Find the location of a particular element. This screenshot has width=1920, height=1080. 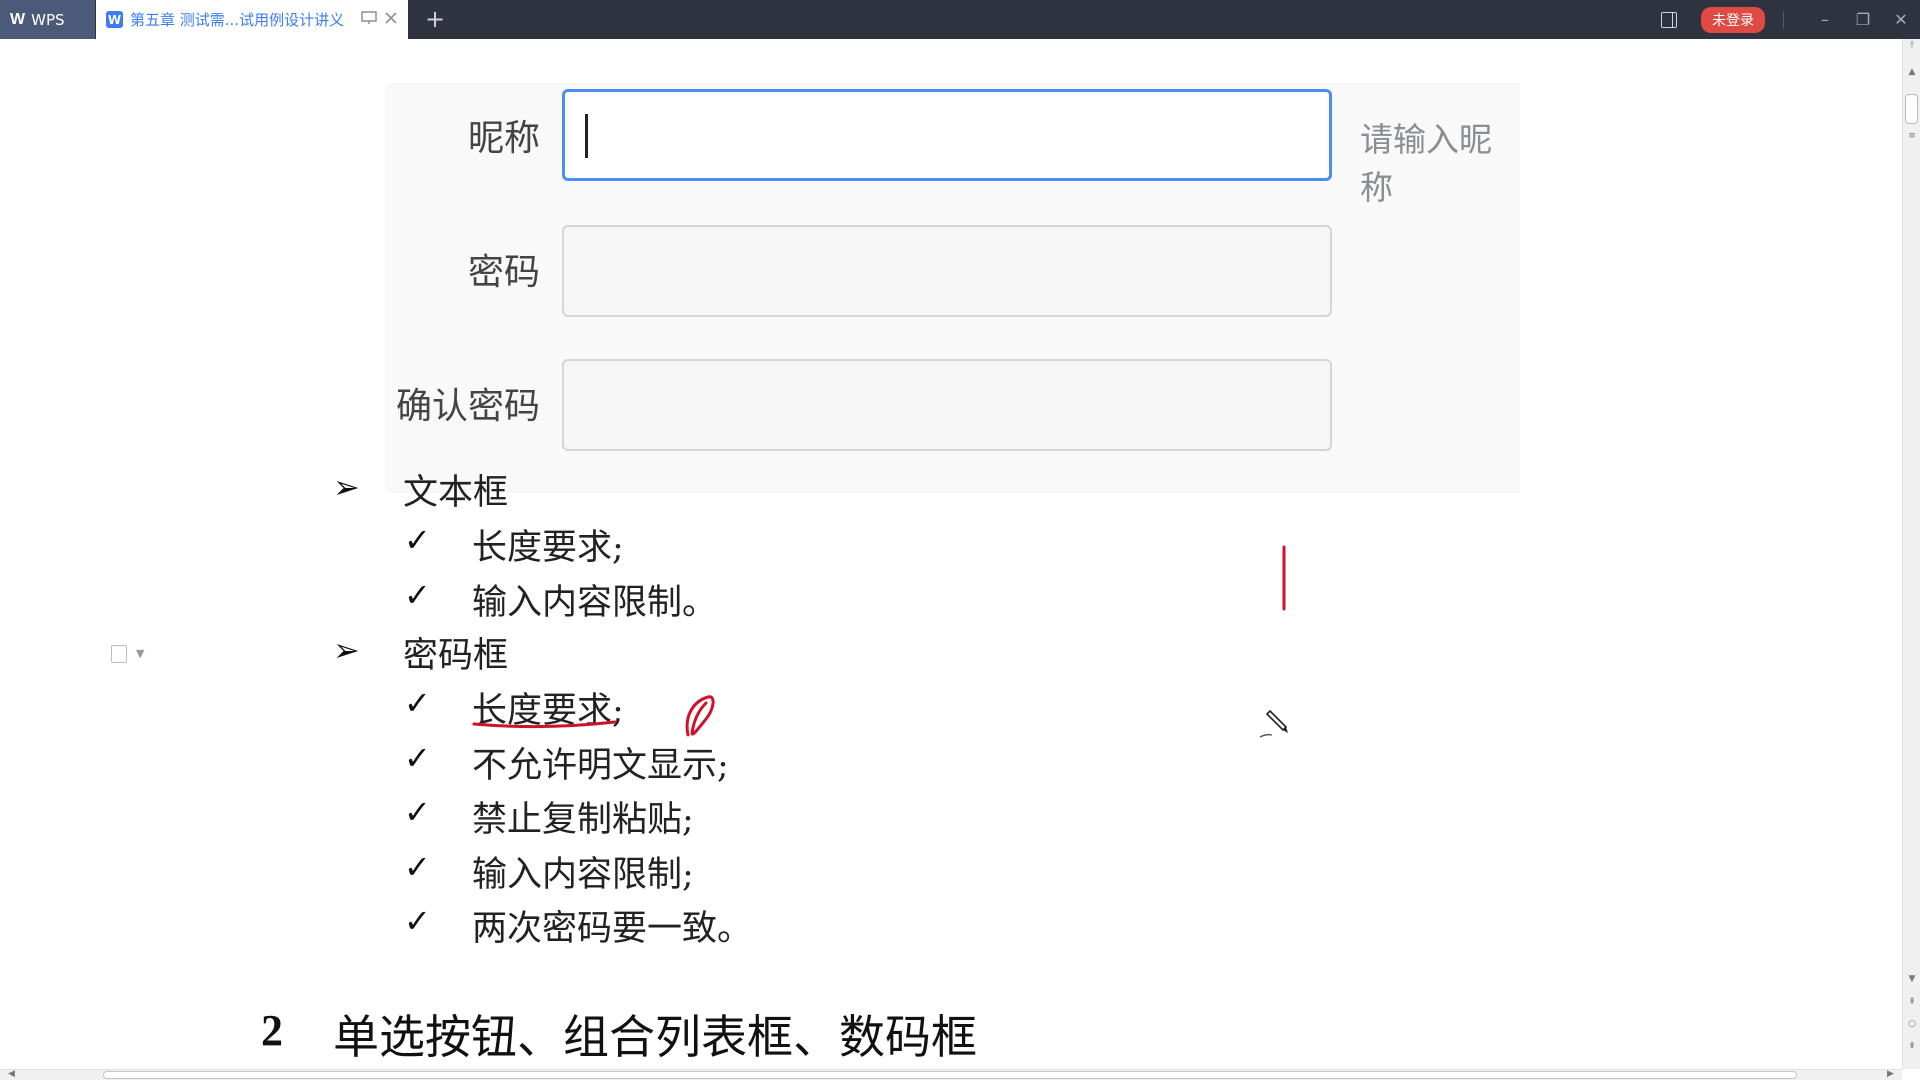

horizontal-scrollbar: ◀ ▶ is located at coordinates (951, 1074).